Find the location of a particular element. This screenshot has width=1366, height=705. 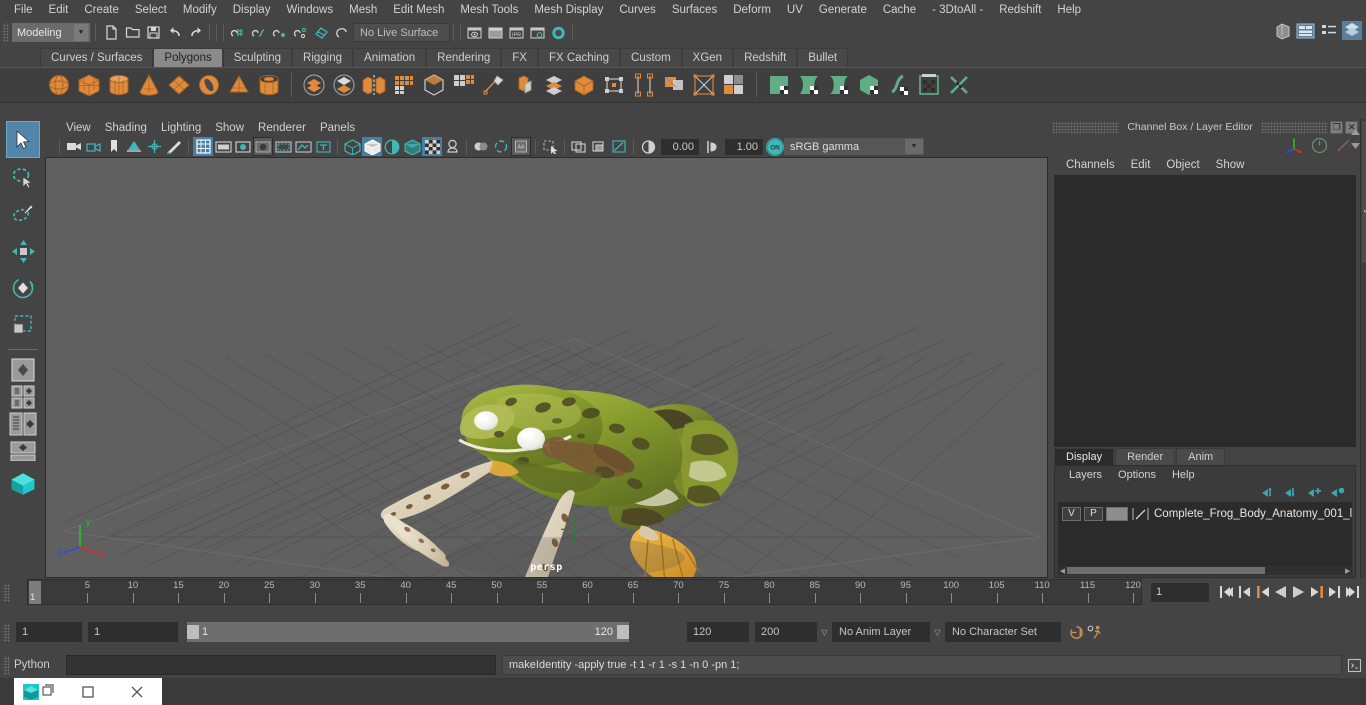

move-layer-down-icon is located at coordinates (1291, 492).